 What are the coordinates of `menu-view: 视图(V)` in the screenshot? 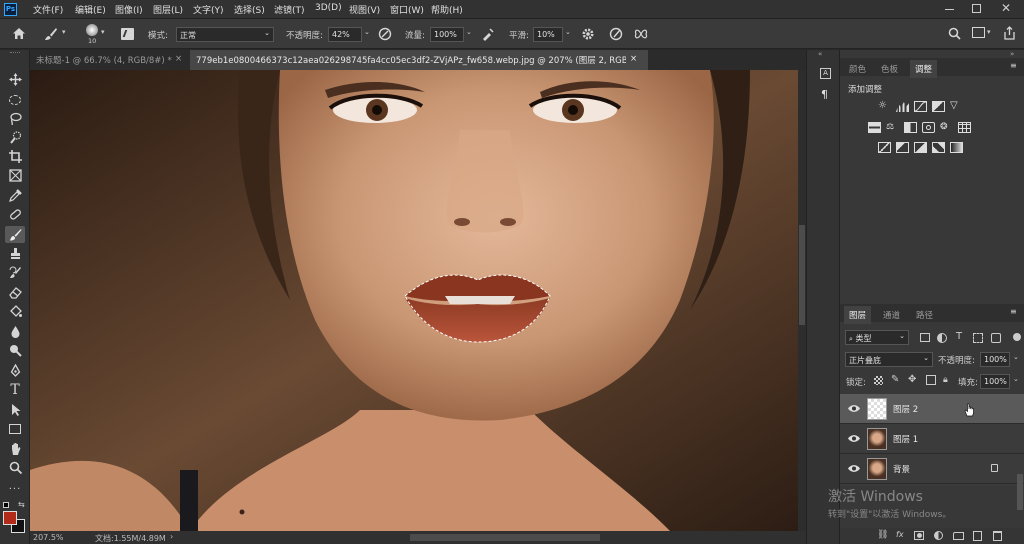 It's located at (364, 9).